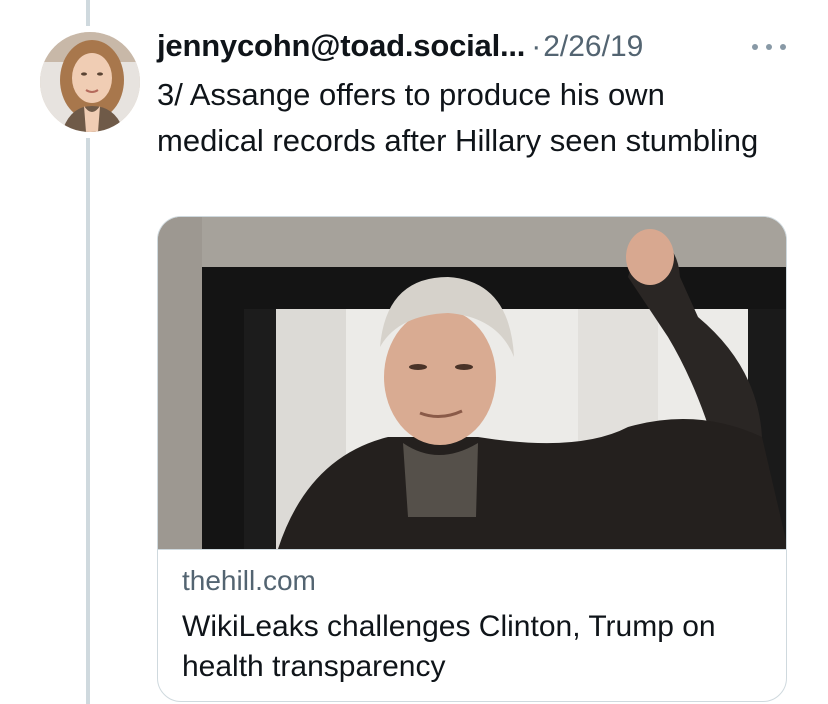  I want to click on tweet-header: jennycohn@toad.social... · 2/26/19, so click(400, 48).